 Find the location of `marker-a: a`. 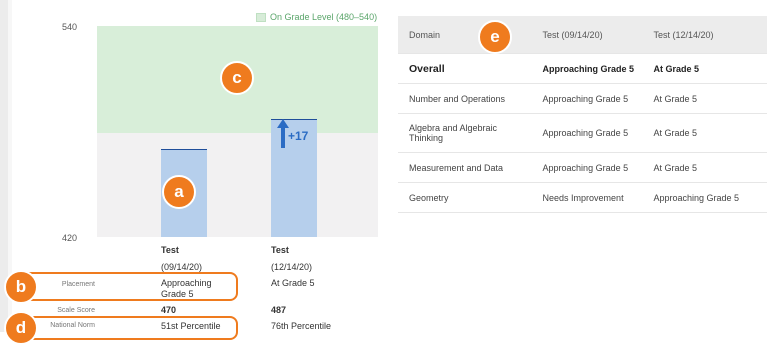

marker-a: a is located at coordinates (179, 192).